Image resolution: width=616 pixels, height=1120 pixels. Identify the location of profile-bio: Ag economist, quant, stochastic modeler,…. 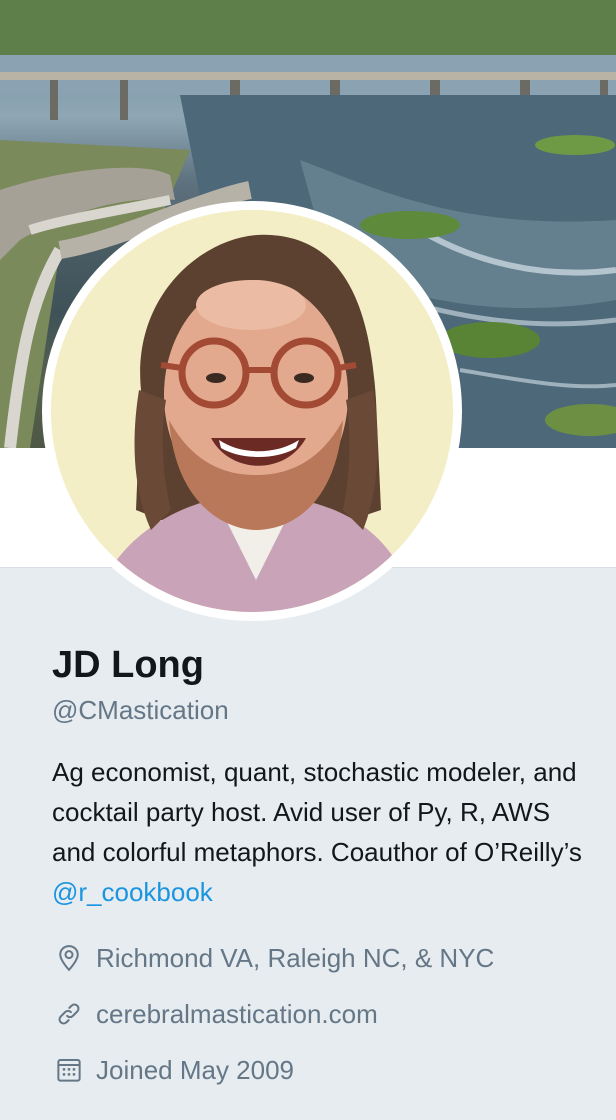
(322, 832).